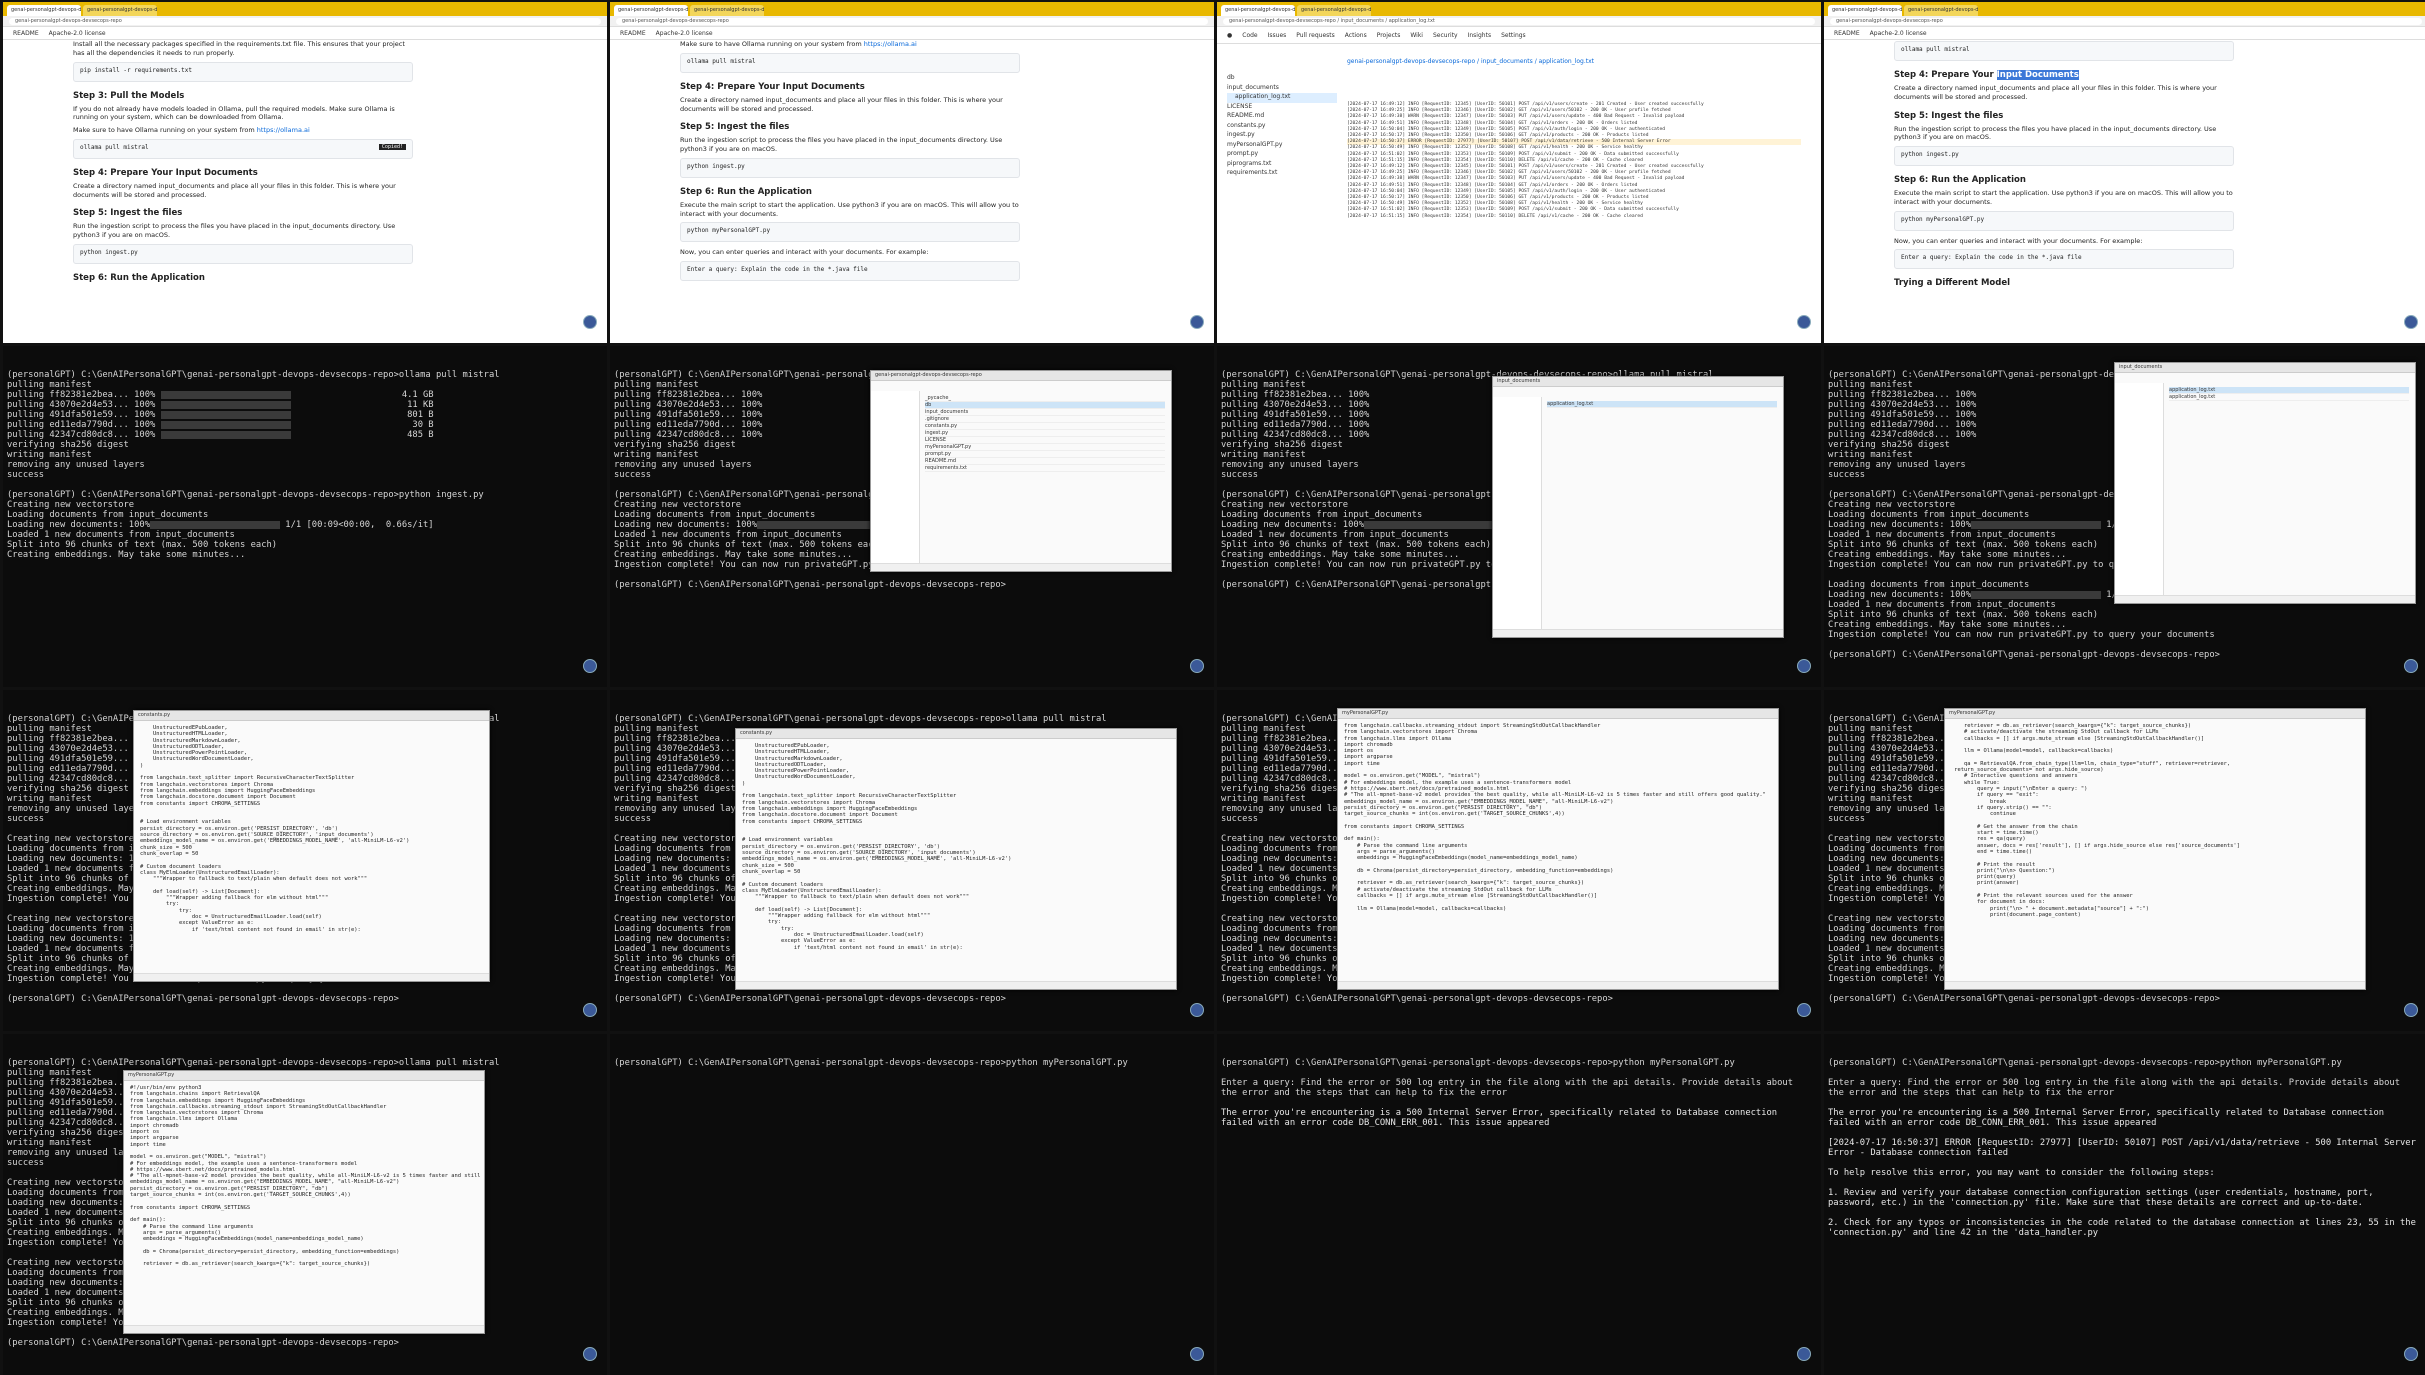 Image resolution: width=2425 pixels, height=1375 pixels. What do you see at coordinates (1045, 419) in the screenshot?
I see `explorer-item: .gitignore` at bounding box center [1045, 419].